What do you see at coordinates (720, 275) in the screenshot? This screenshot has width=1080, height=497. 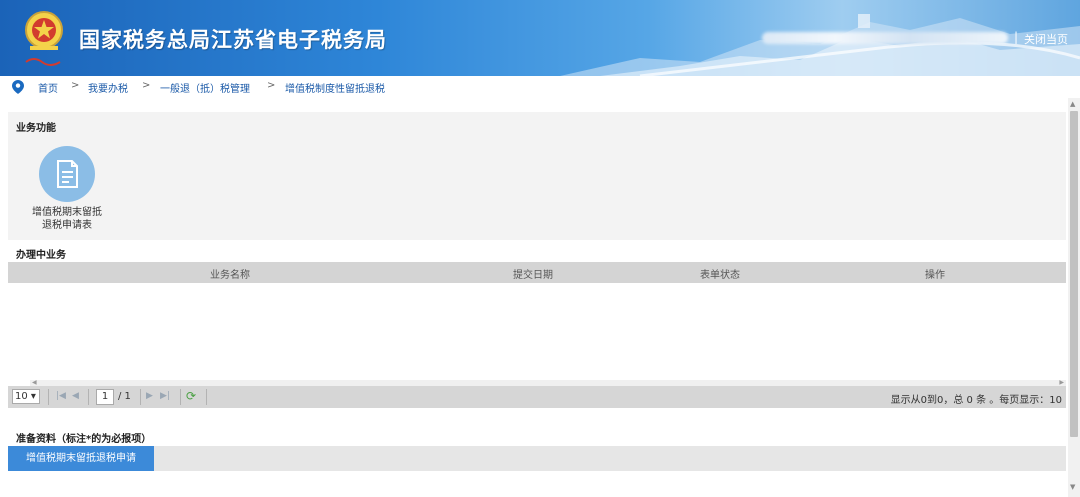 I see `column-header-status: 表单状态` at bounding box center [720, 275].